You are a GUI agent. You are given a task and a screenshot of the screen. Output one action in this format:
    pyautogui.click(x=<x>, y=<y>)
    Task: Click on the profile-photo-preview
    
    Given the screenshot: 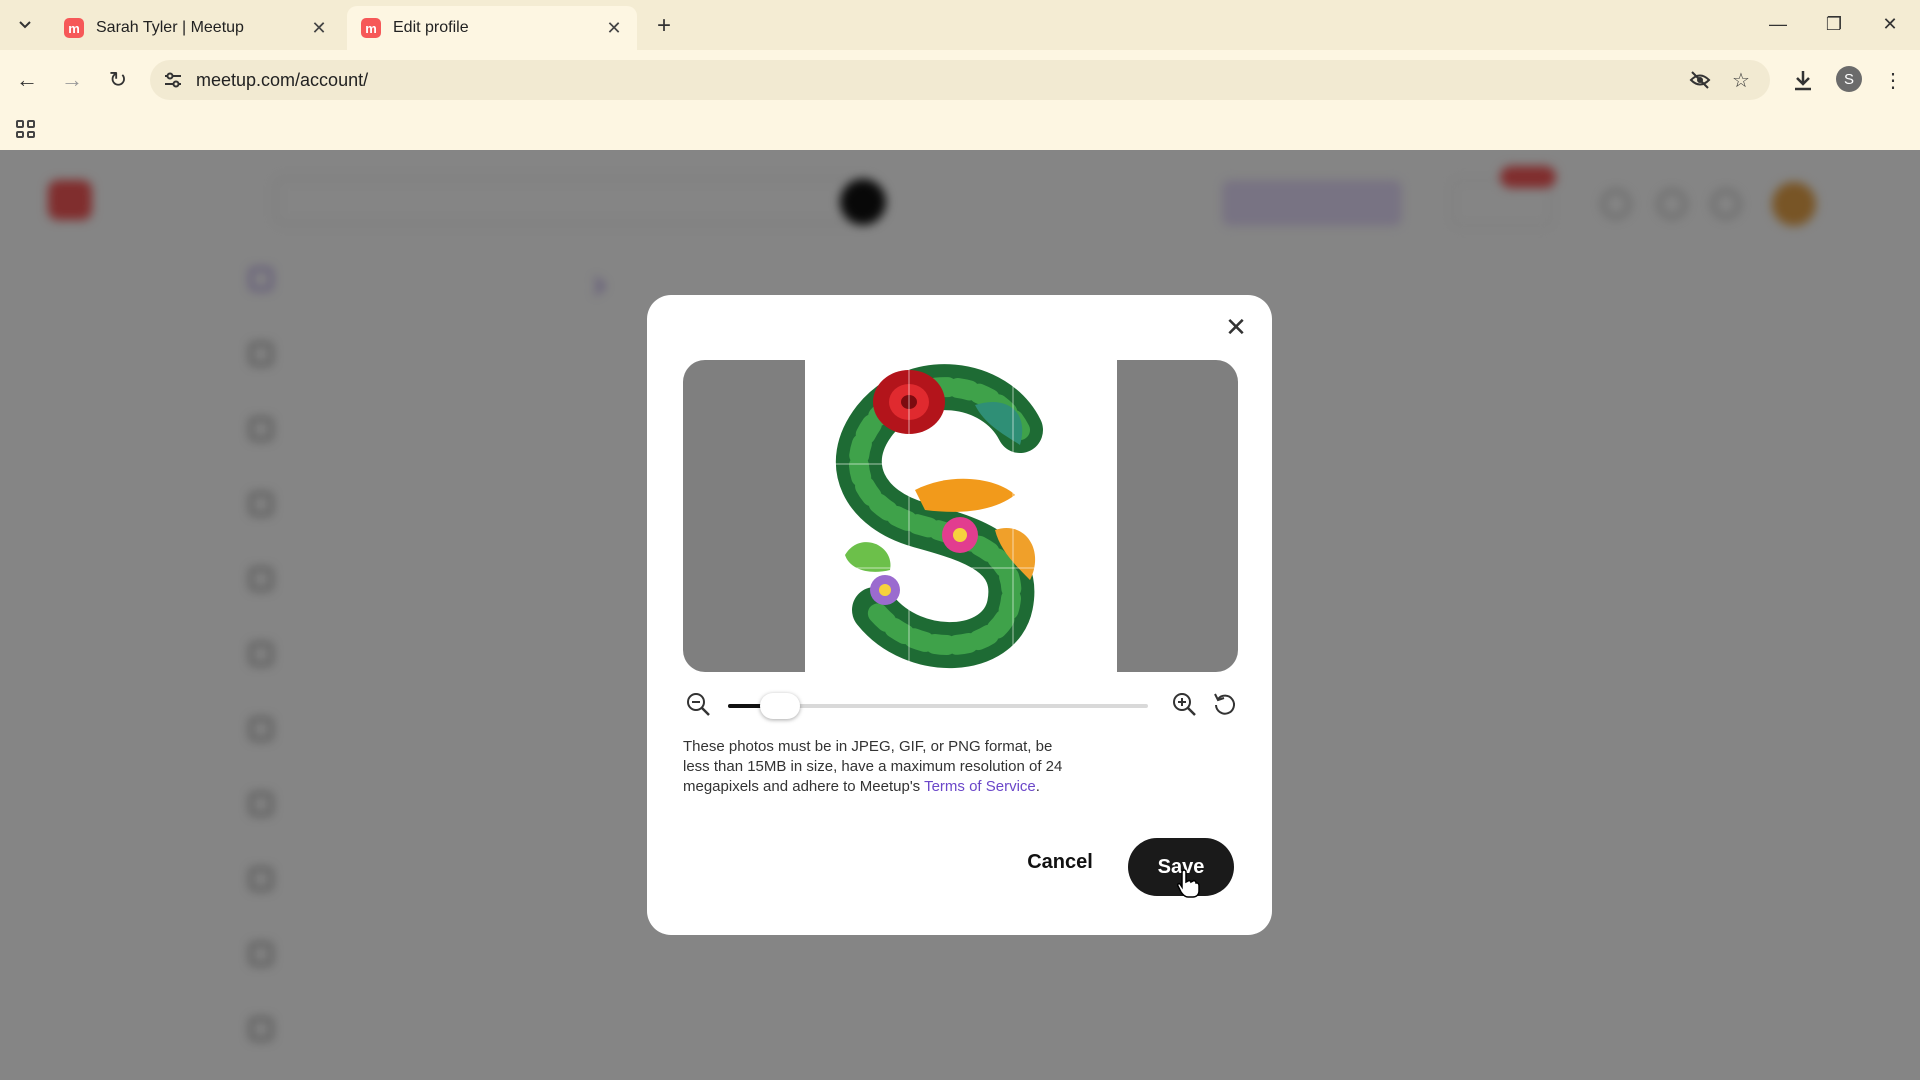 What is the action you would take?
    pyautogui.click(x=961, y=516)
    